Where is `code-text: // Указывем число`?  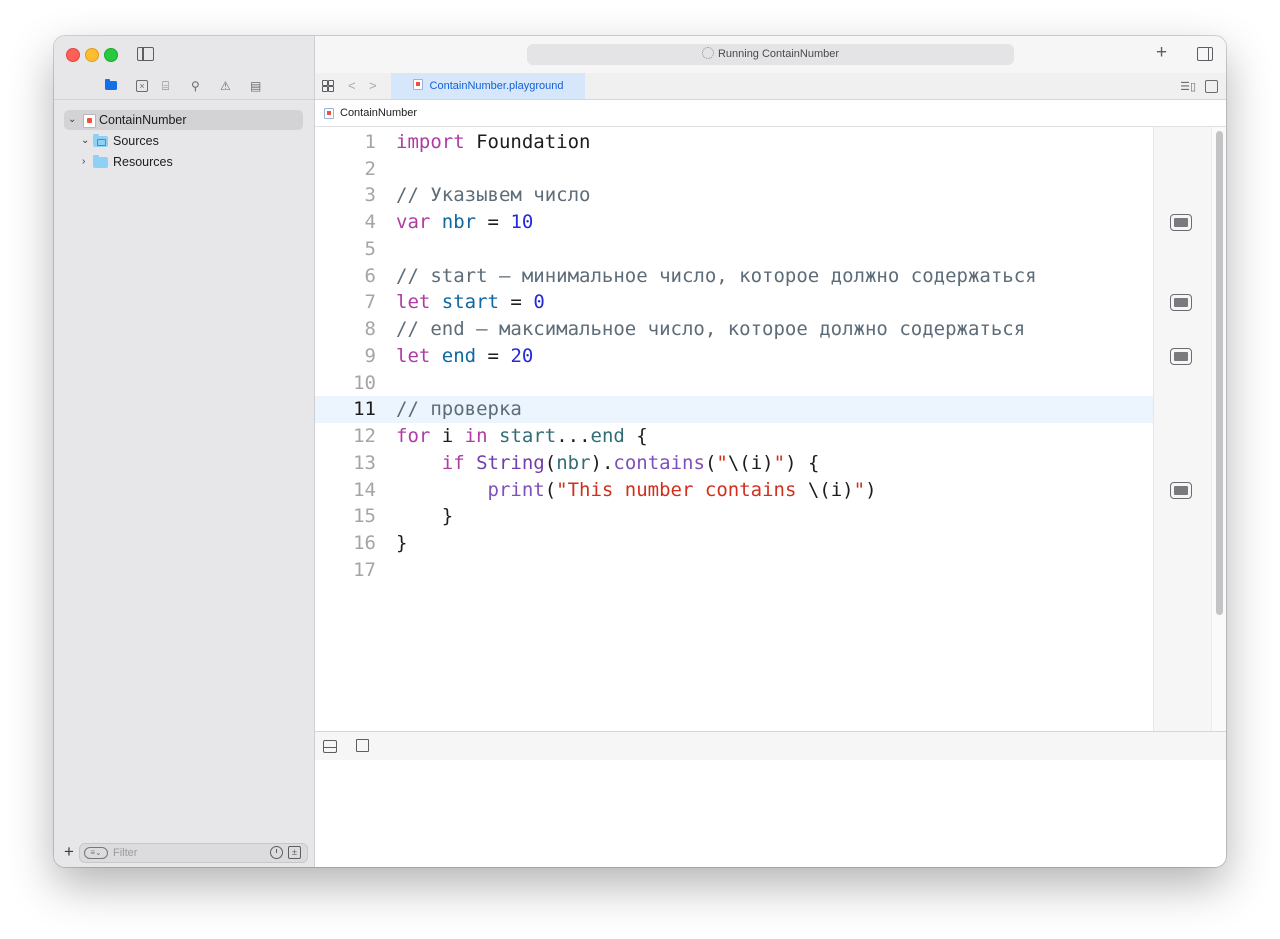 code-text: // Указывем число is located at coordinates (493, 195).